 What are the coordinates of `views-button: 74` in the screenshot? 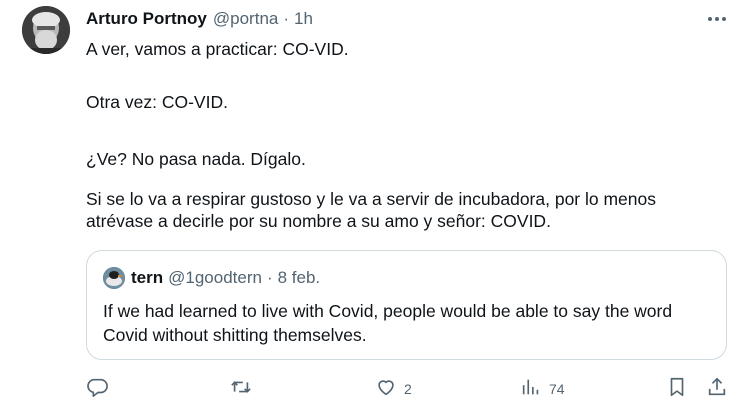 It's located at (542, 388).